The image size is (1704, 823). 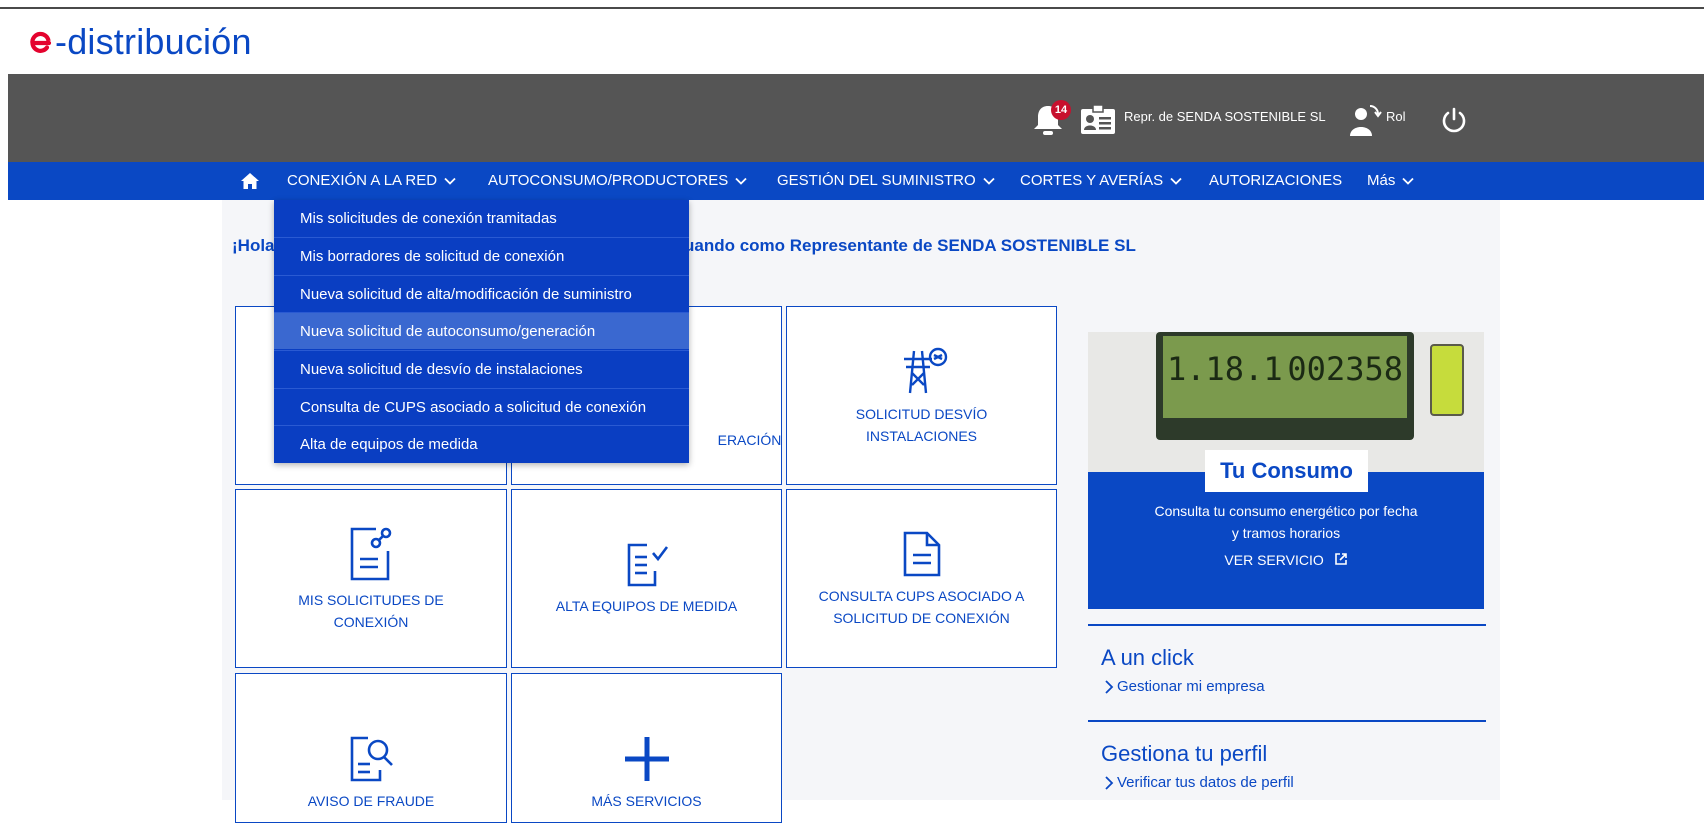 I want to click on nav-label: GESTIÓN DEL SUMINISTRO, so click(x=876, y=180).